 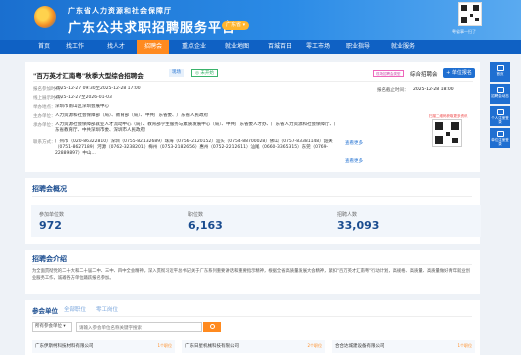 What do you see at coordinates (459, 73) in the screenshot?
I see `apply-button: + 单位报名` at bounding box center [459, 73].